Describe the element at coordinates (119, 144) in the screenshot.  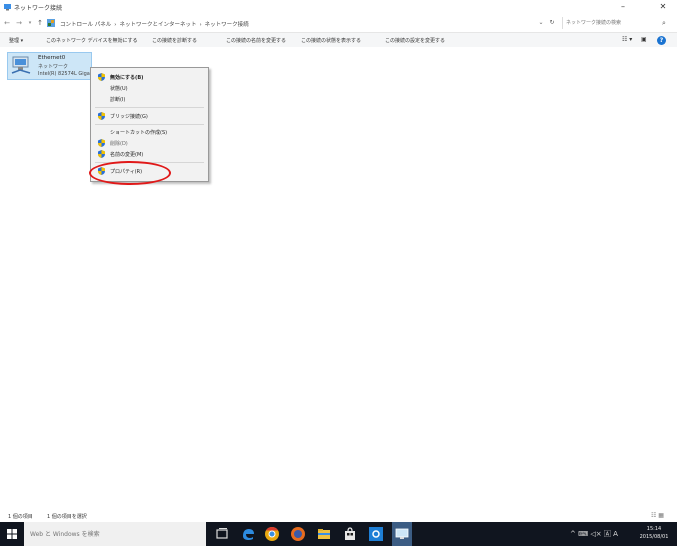
I see `menu-item-label: 削除(D)` at that location.